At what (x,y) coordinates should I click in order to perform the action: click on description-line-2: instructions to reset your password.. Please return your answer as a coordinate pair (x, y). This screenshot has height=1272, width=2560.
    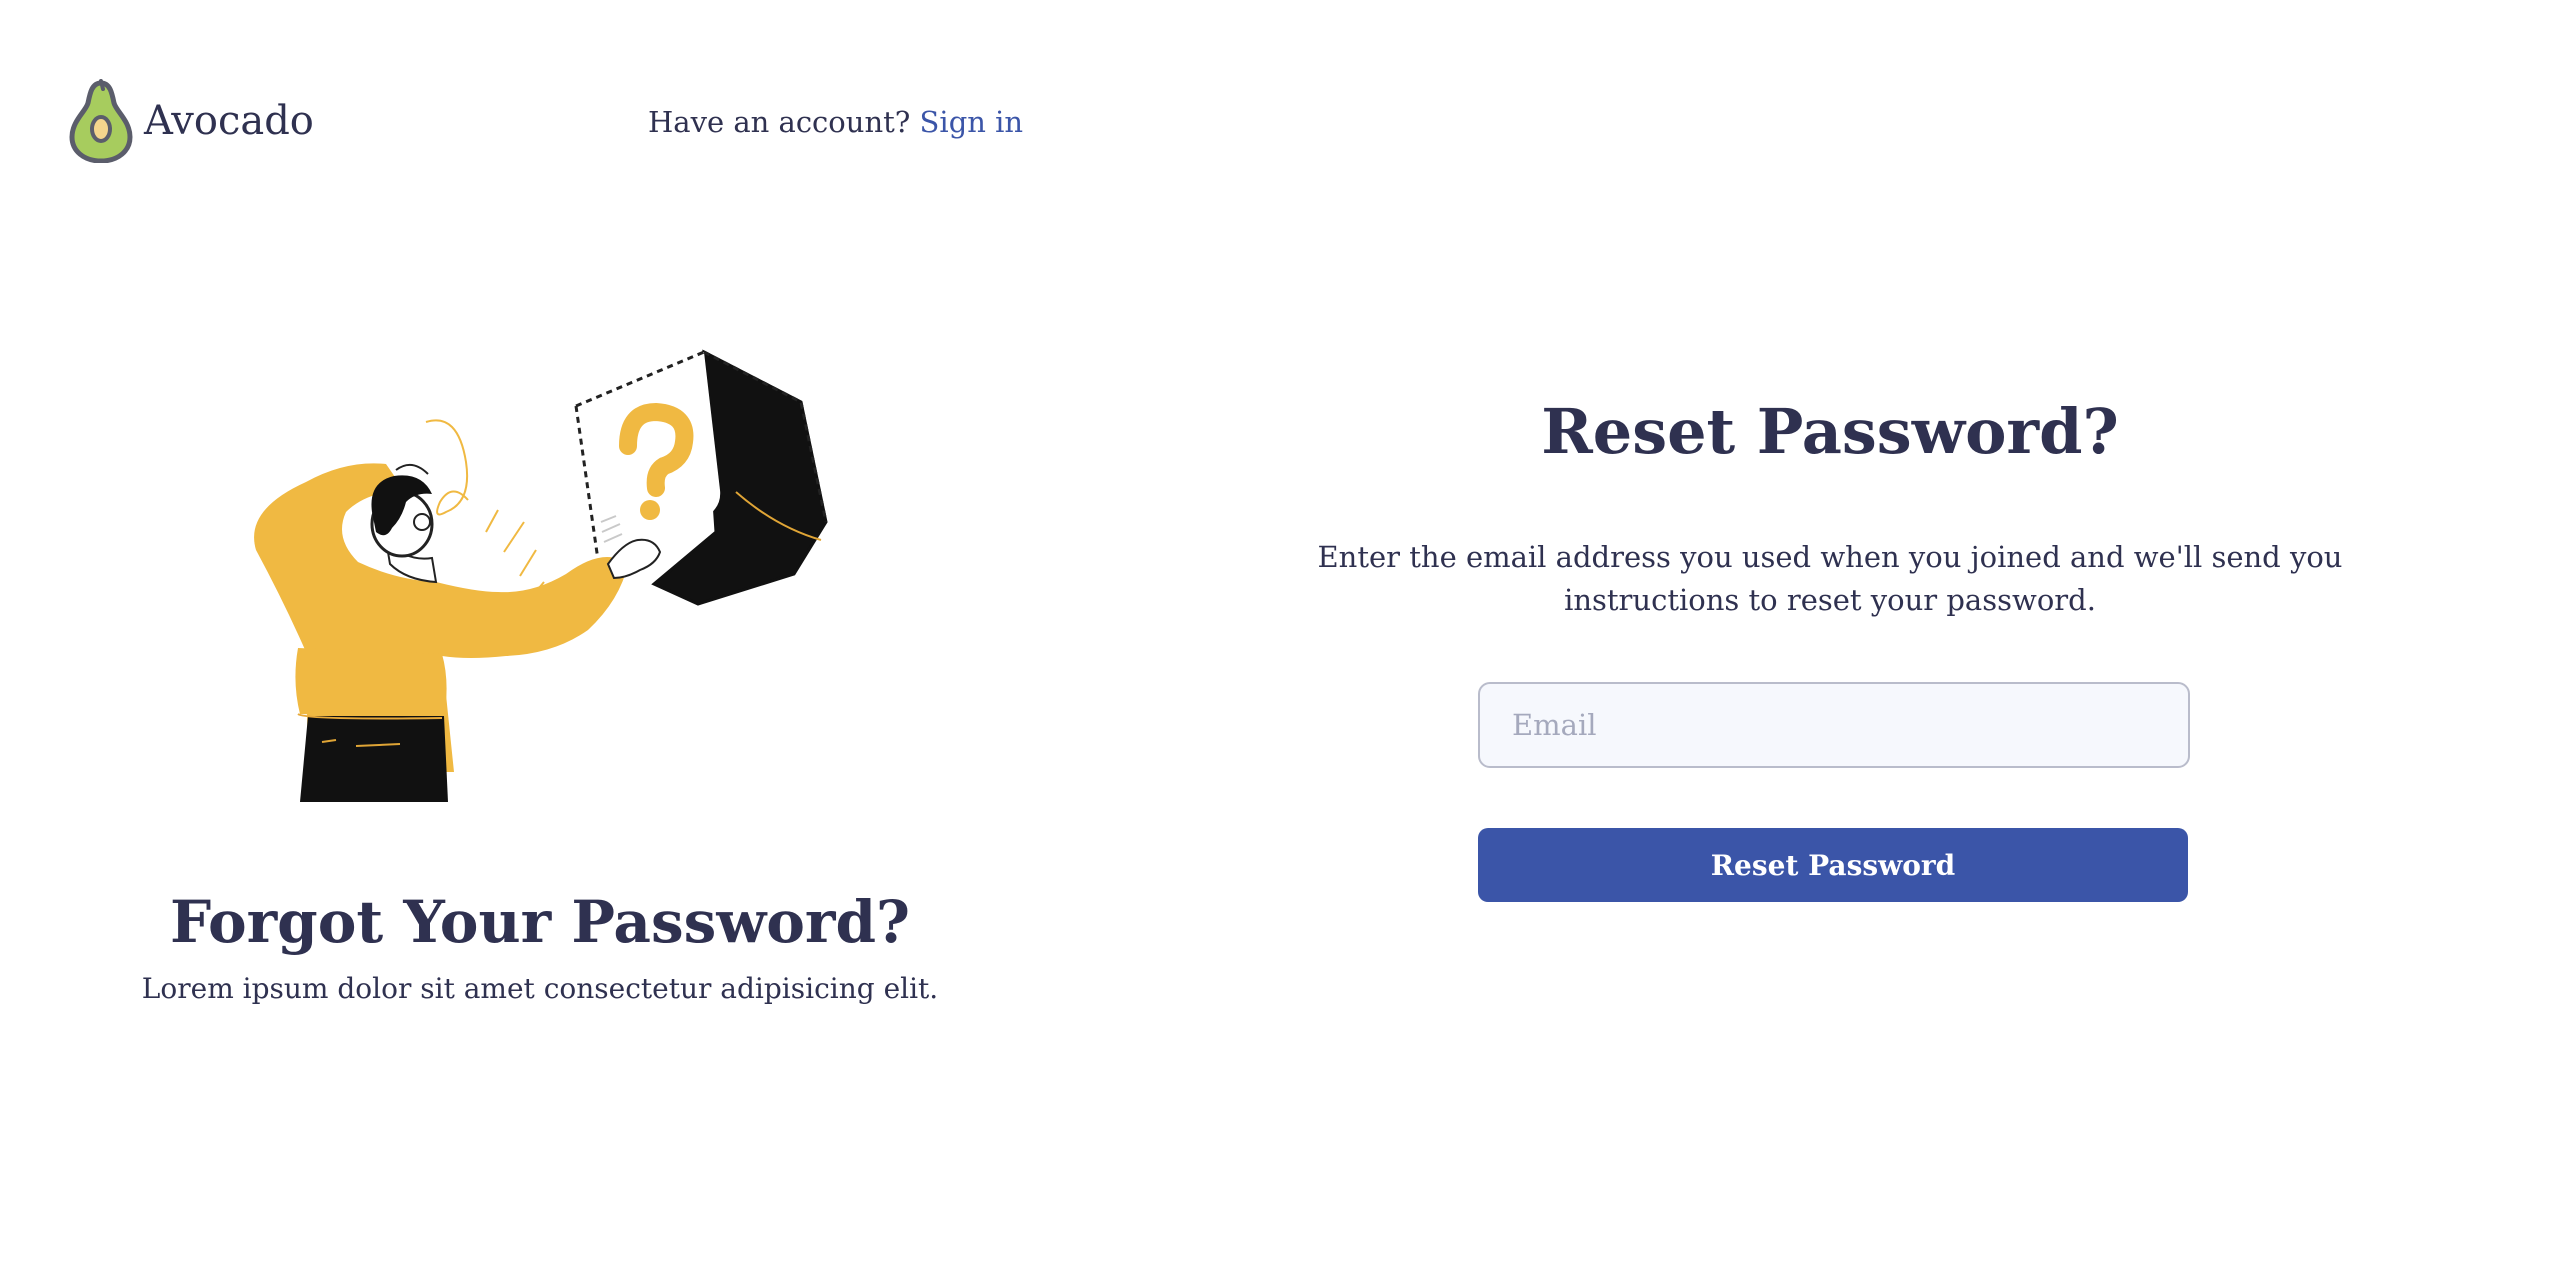
    Looking at the image, I should click on (1830, 600).